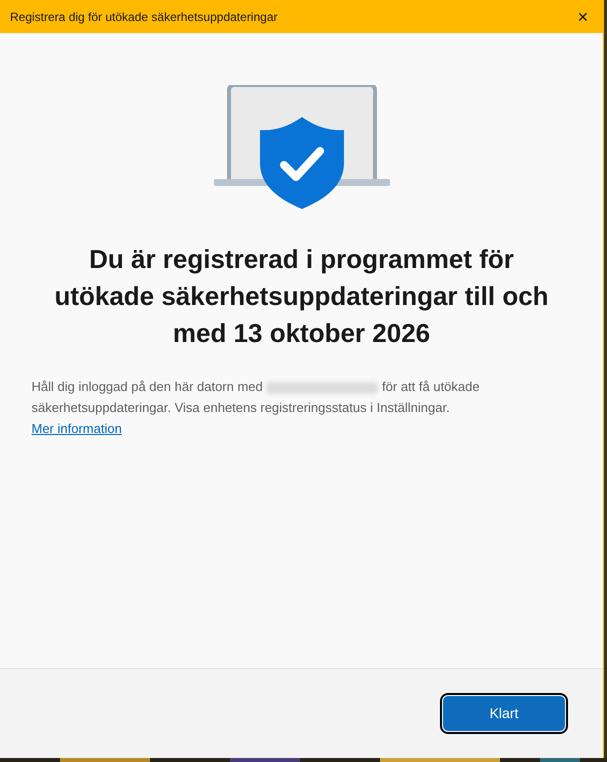 This screenshot has width=607, height=762. Describe the element at coordinates (583, 17) in the screenshot. I see `close-button: ✕` at that location.